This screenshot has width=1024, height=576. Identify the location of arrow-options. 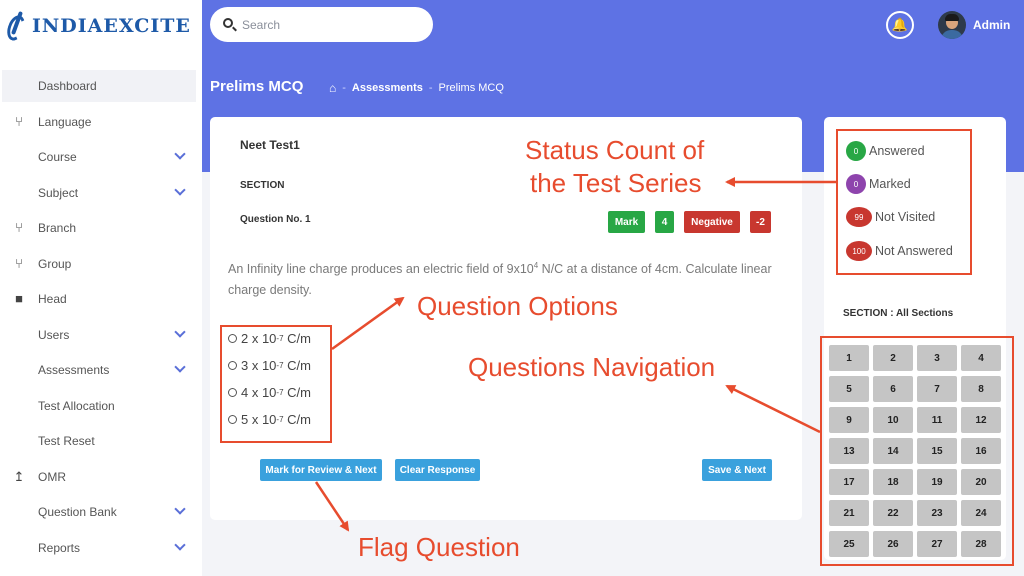
(368, 323).